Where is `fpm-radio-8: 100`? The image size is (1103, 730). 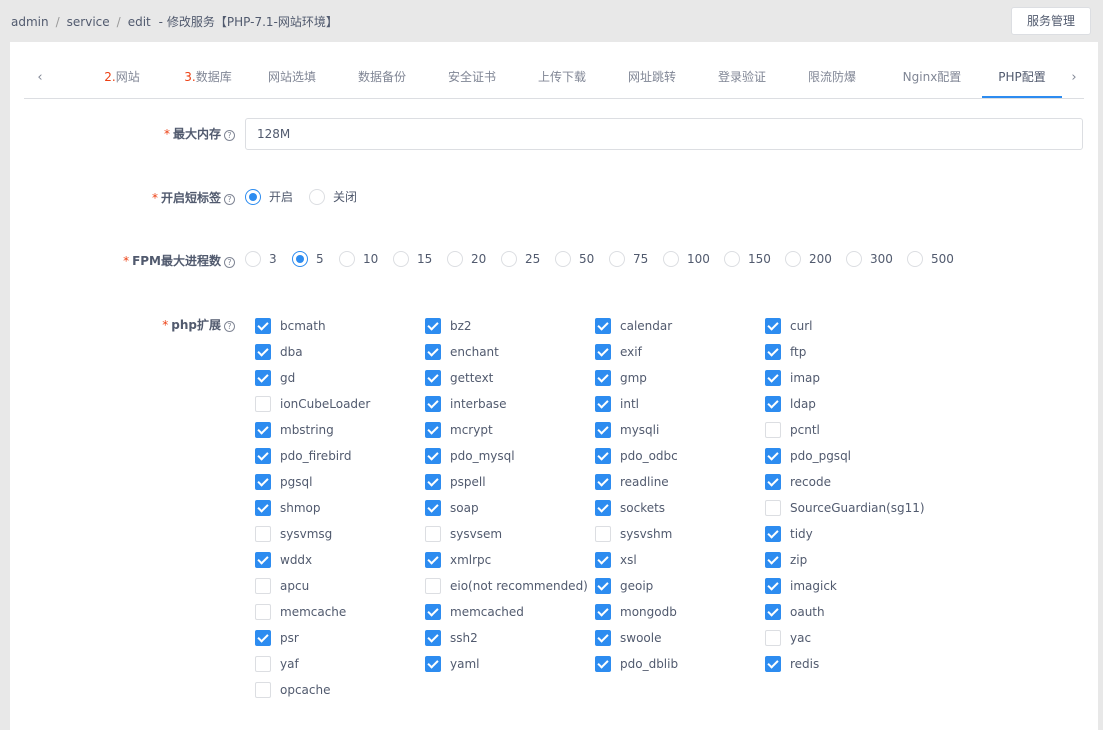 fpm-radio-8: 100 is located at coordinates (686, 259).